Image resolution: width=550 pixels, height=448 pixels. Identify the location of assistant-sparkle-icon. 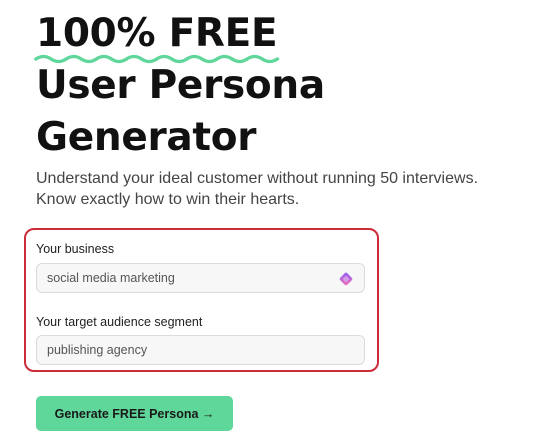
(346, 279).